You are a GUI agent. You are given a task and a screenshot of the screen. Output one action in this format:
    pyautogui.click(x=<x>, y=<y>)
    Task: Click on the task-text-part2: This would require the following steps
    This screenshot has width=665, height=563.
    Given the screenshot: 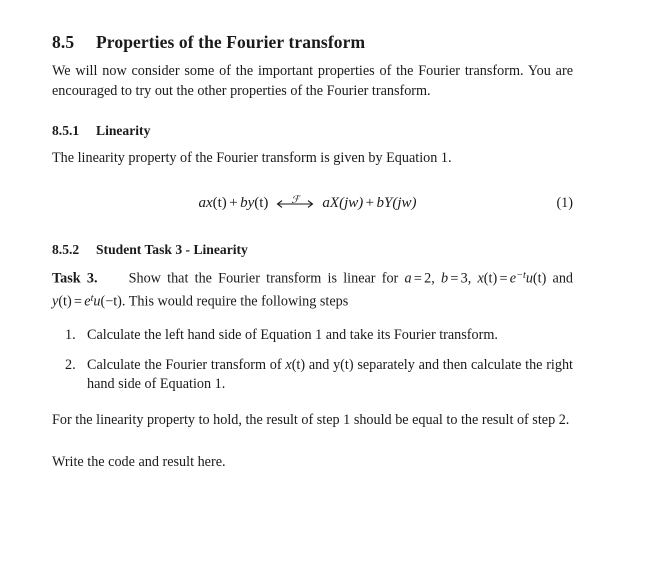 What is the action you would take?
    pyautogui.click(x=238, y=301)
    